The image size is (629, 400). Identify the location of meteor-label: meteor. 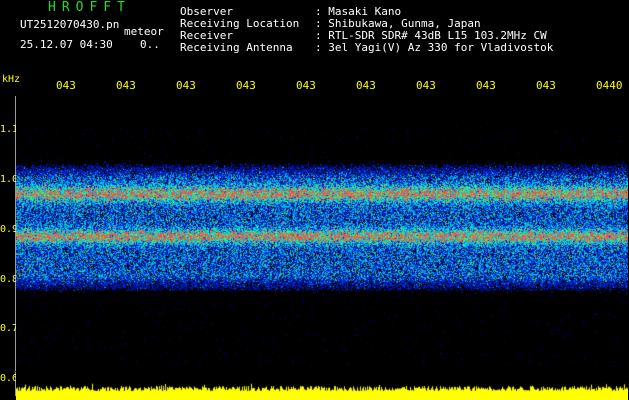
(144, 31).